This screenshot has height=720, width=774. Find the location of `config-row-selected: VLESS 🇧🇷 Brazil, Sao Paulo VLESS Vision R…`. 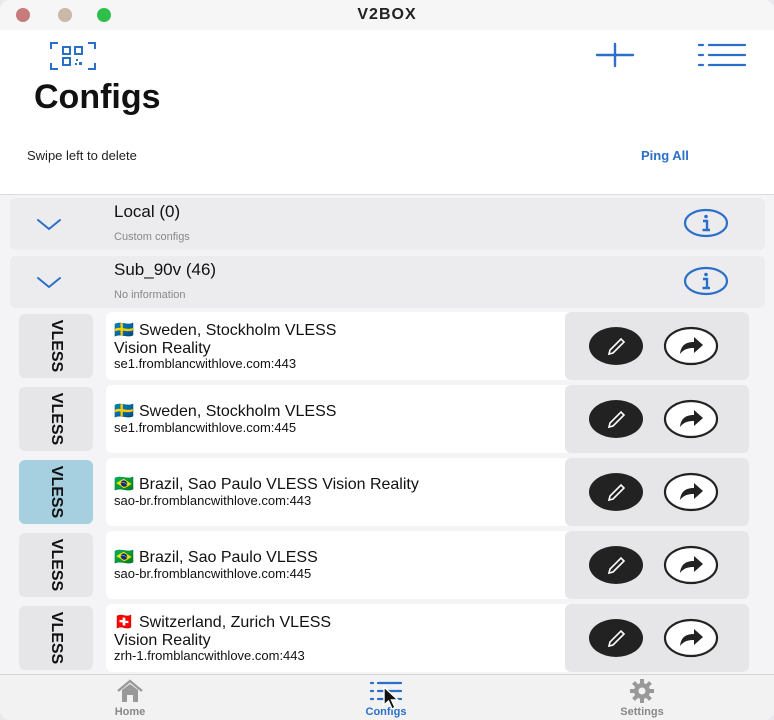

config-row-selected: VLESS 🇧🇷 Brazil, Sao Paulo VLESS Vision R… is located at coordinates (387, 492).